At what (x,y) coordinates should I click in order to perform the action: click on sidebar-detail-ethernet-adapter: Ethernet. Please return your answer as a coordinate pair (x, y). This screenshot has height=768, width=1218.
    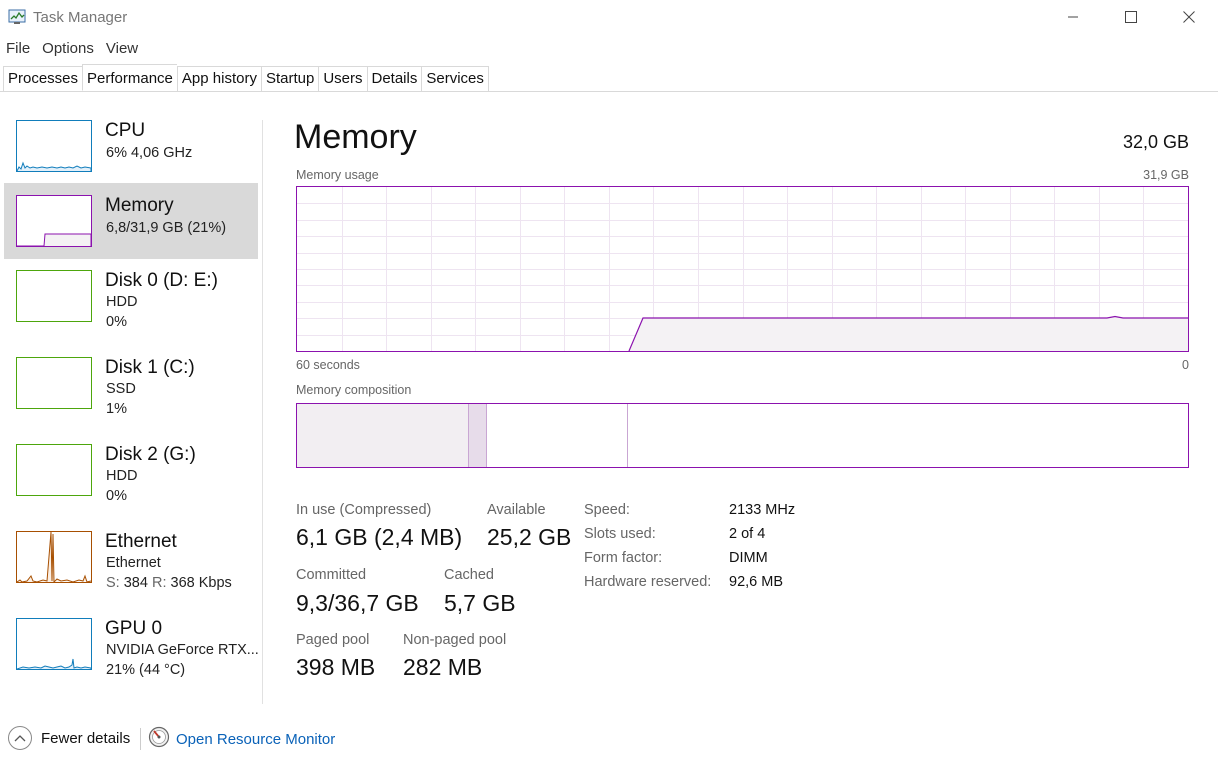
    Looking at the image, I should click on (133, 563).